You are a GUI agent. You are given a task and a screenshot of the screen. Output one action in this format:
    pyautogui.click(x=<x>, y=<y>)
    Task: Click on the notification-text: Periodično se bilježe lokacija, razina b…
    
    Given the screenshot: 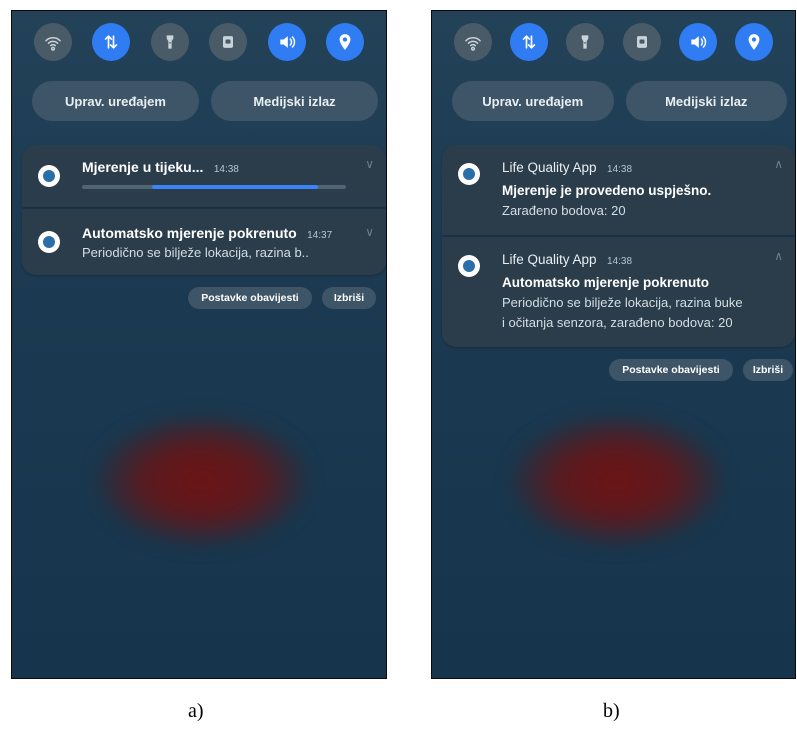 What is the action you would take?
    pyautogui.click(x=195, y=252)
    